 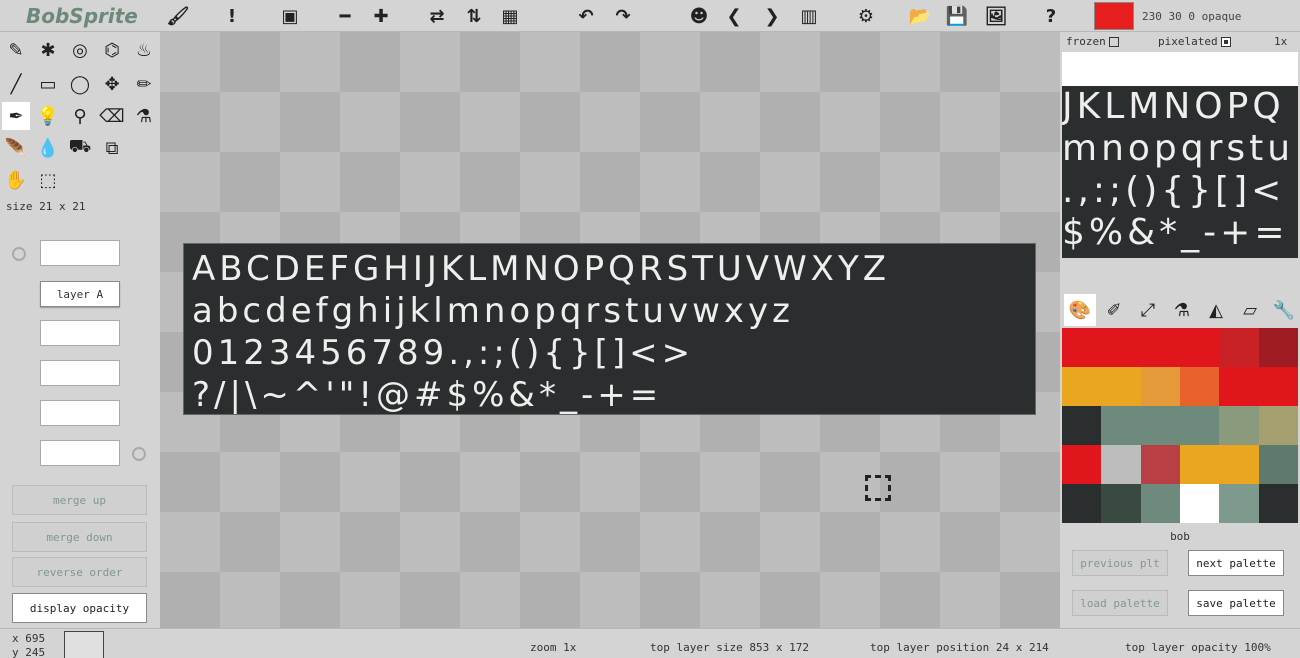 I want to click on palette-icon: 🎨, so click(x=1080, y=310).